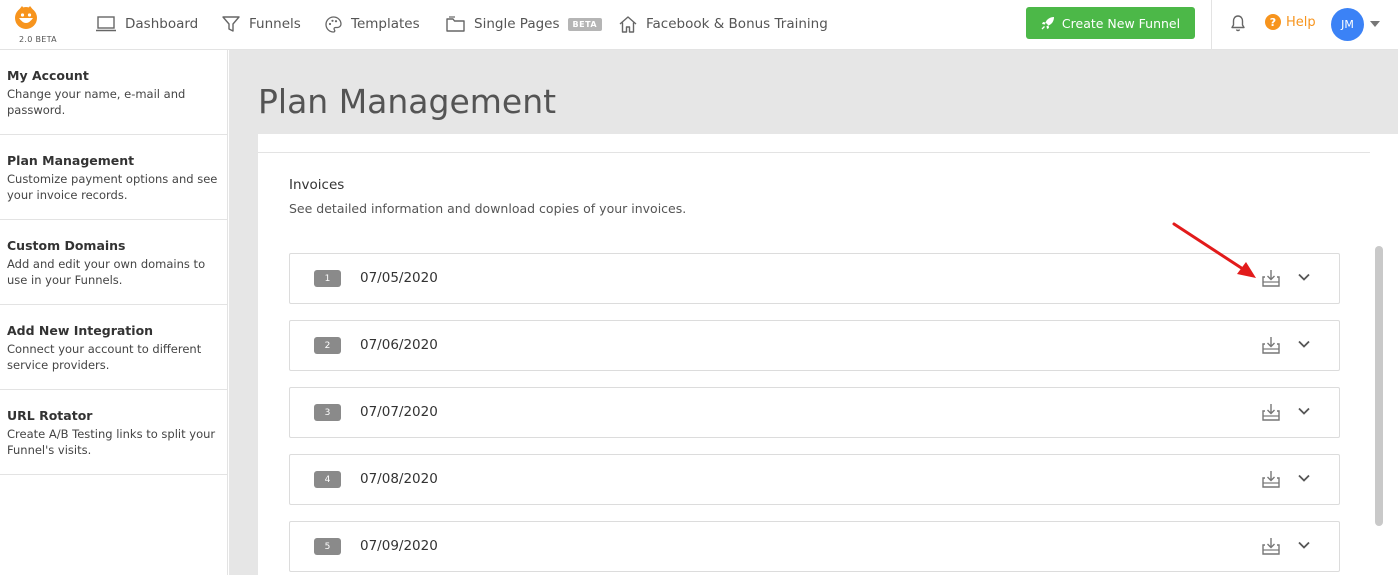  Describe the element at coordinates (1301, 22) in the screenshot. I see `help-label: Help` at that location.